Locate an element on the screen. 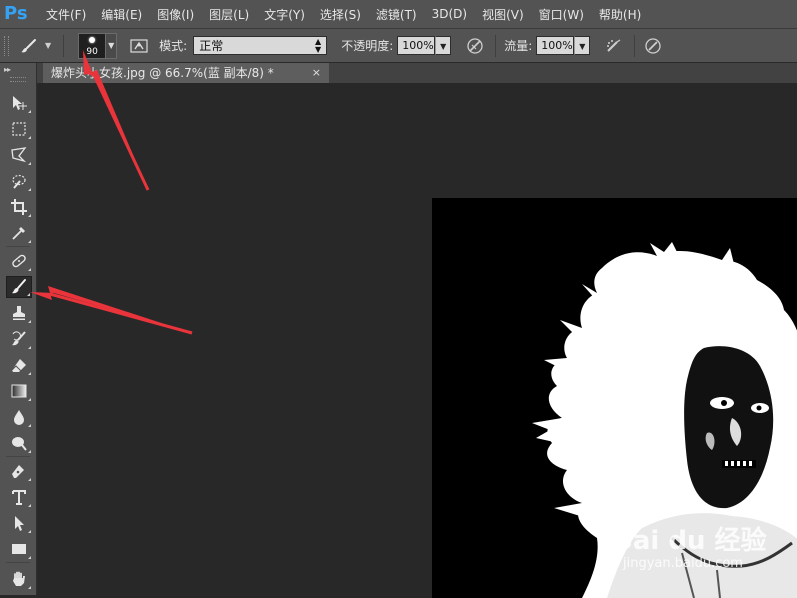 This screenshot has width=797, height=598. flow-value: 100% is located at coordinates (557, 45).